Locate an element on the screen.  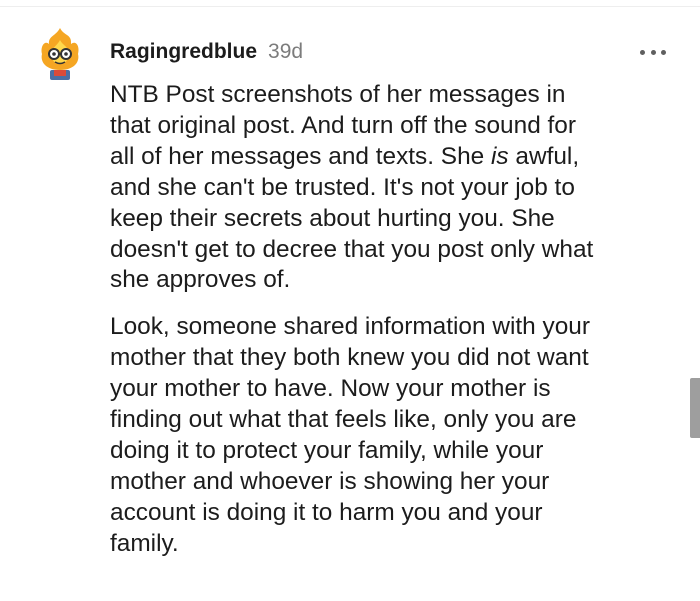
comment-line: your mother to have. Now your mother is is located at coordinates (387, 389).